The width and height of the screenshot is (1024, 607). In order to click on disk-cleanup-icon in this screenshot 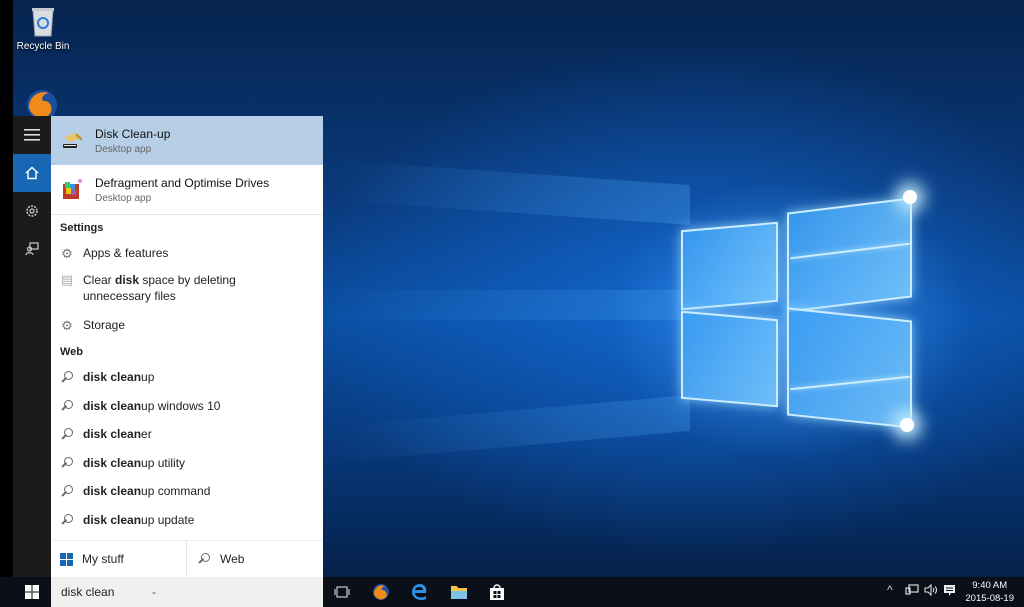, I will do `click(73, 141)`.